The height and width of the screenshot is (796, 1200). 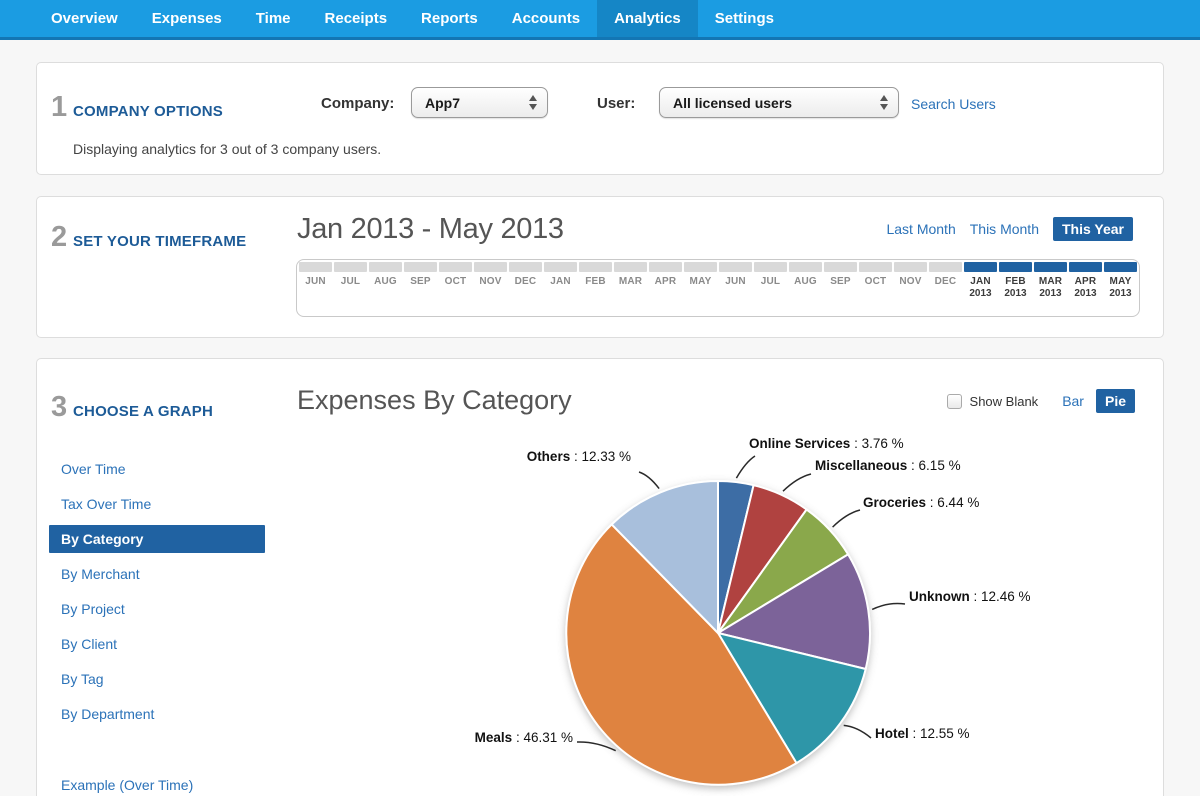 What do you see at coordinates (127, 785) in the screenshot?
I see `example-over-time-link: Example (Over Time)` at bounding box center [127, 785].